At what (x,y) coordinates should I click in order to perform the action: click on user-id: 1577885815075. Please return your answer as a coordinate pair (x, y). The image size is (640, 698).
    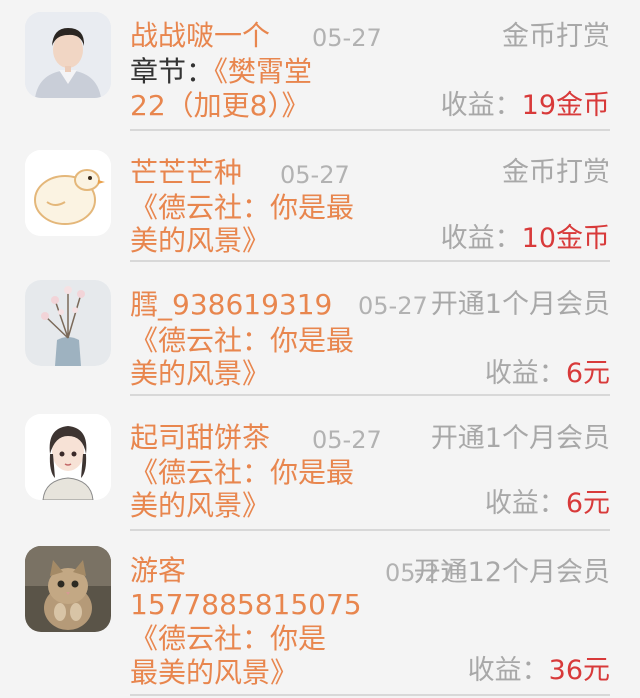
    Looking at the image, I should click on (246, 605).